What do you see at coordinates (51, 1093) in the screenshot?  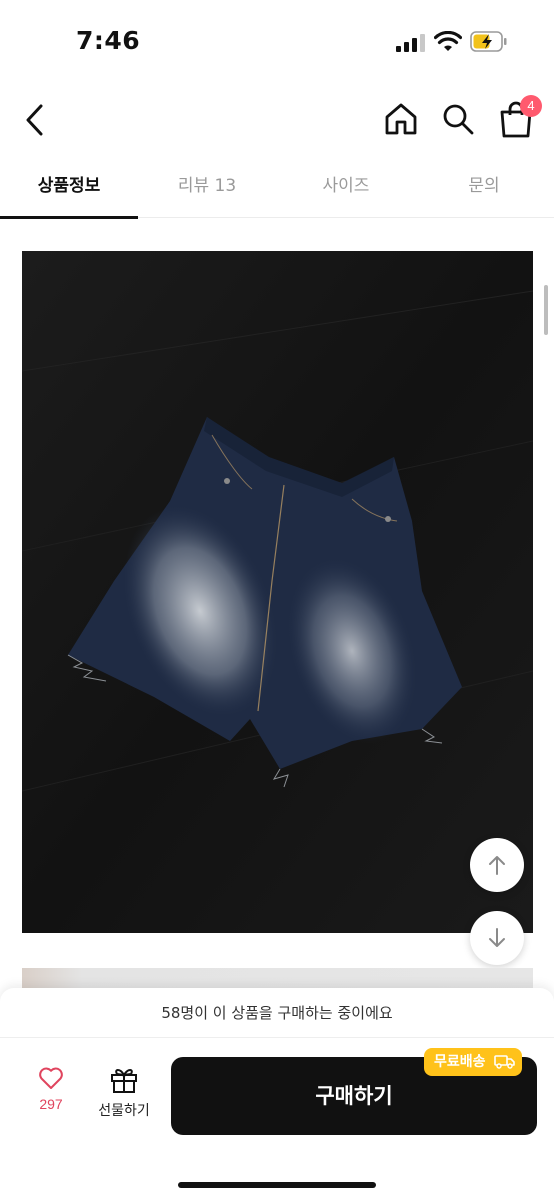 I see `like-button: 297` at bounding box center [51, 1093].